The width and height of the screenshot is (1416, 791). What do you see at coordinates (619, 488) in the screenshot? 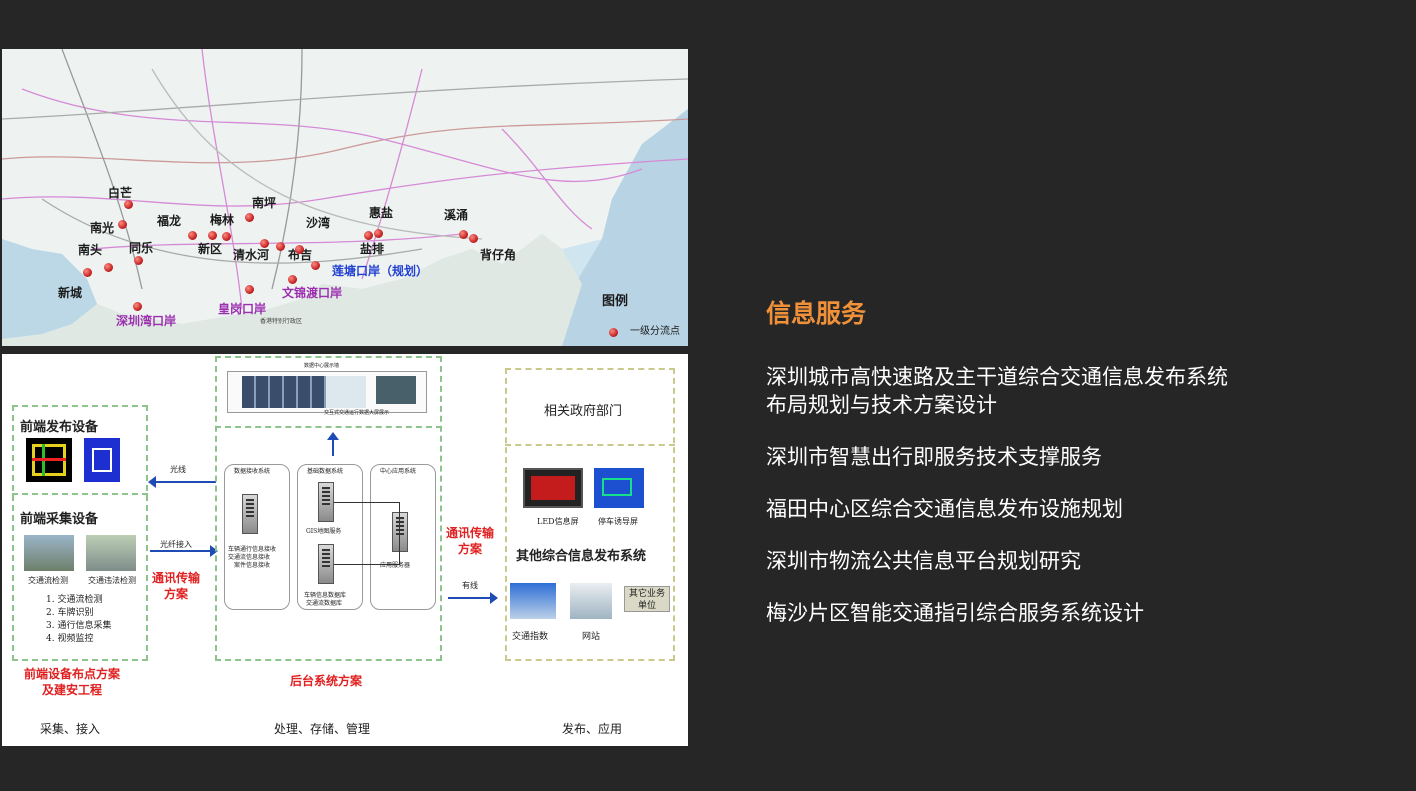
I see `parking-sign-image` at bounding box center [619, 488].